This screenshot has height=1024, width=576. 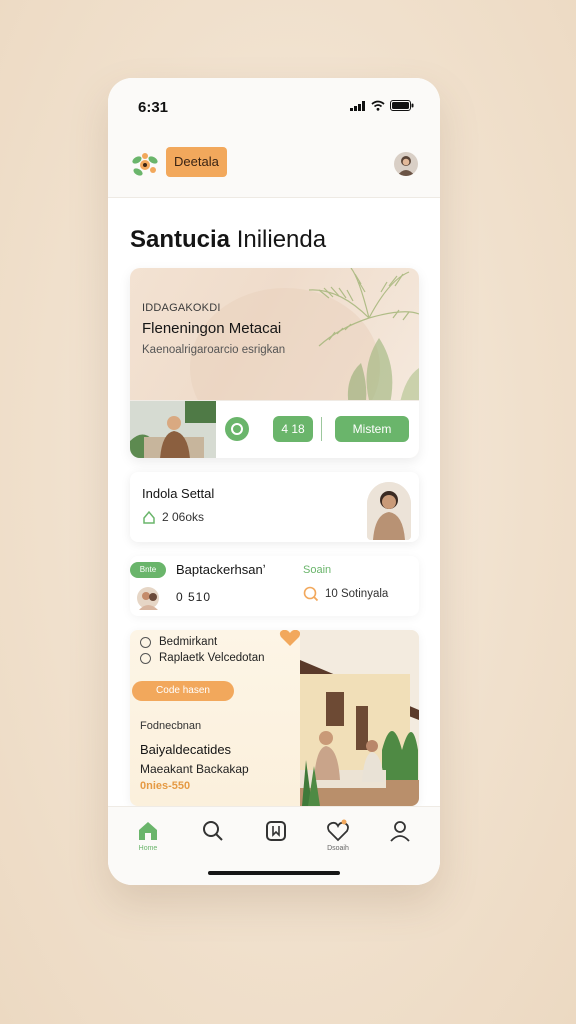 What do you see at coordinates (378, 105) in the screenshot?
I see `wifi-icon` at bounding box center [378, 105].